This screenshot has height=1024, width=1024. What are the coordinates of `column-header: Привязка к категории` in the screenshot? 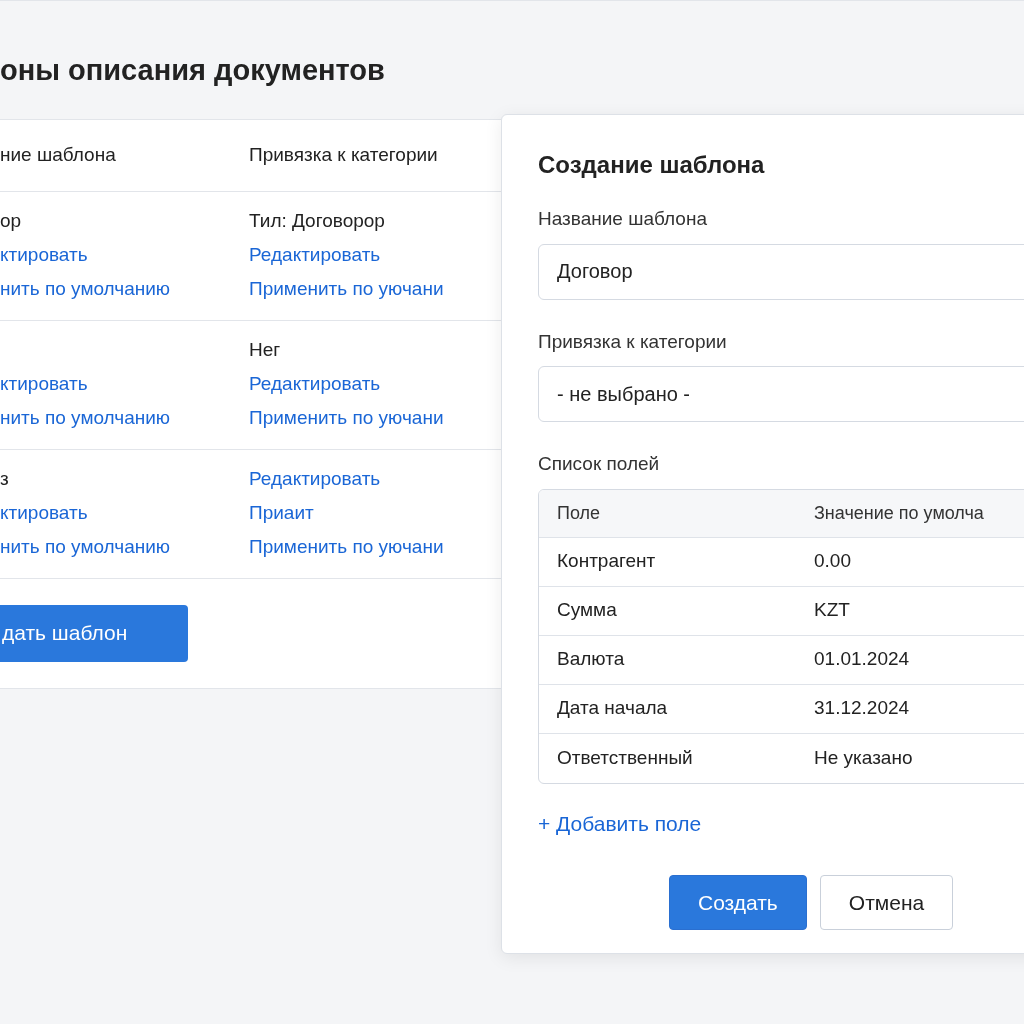 It's located at (344, 154).